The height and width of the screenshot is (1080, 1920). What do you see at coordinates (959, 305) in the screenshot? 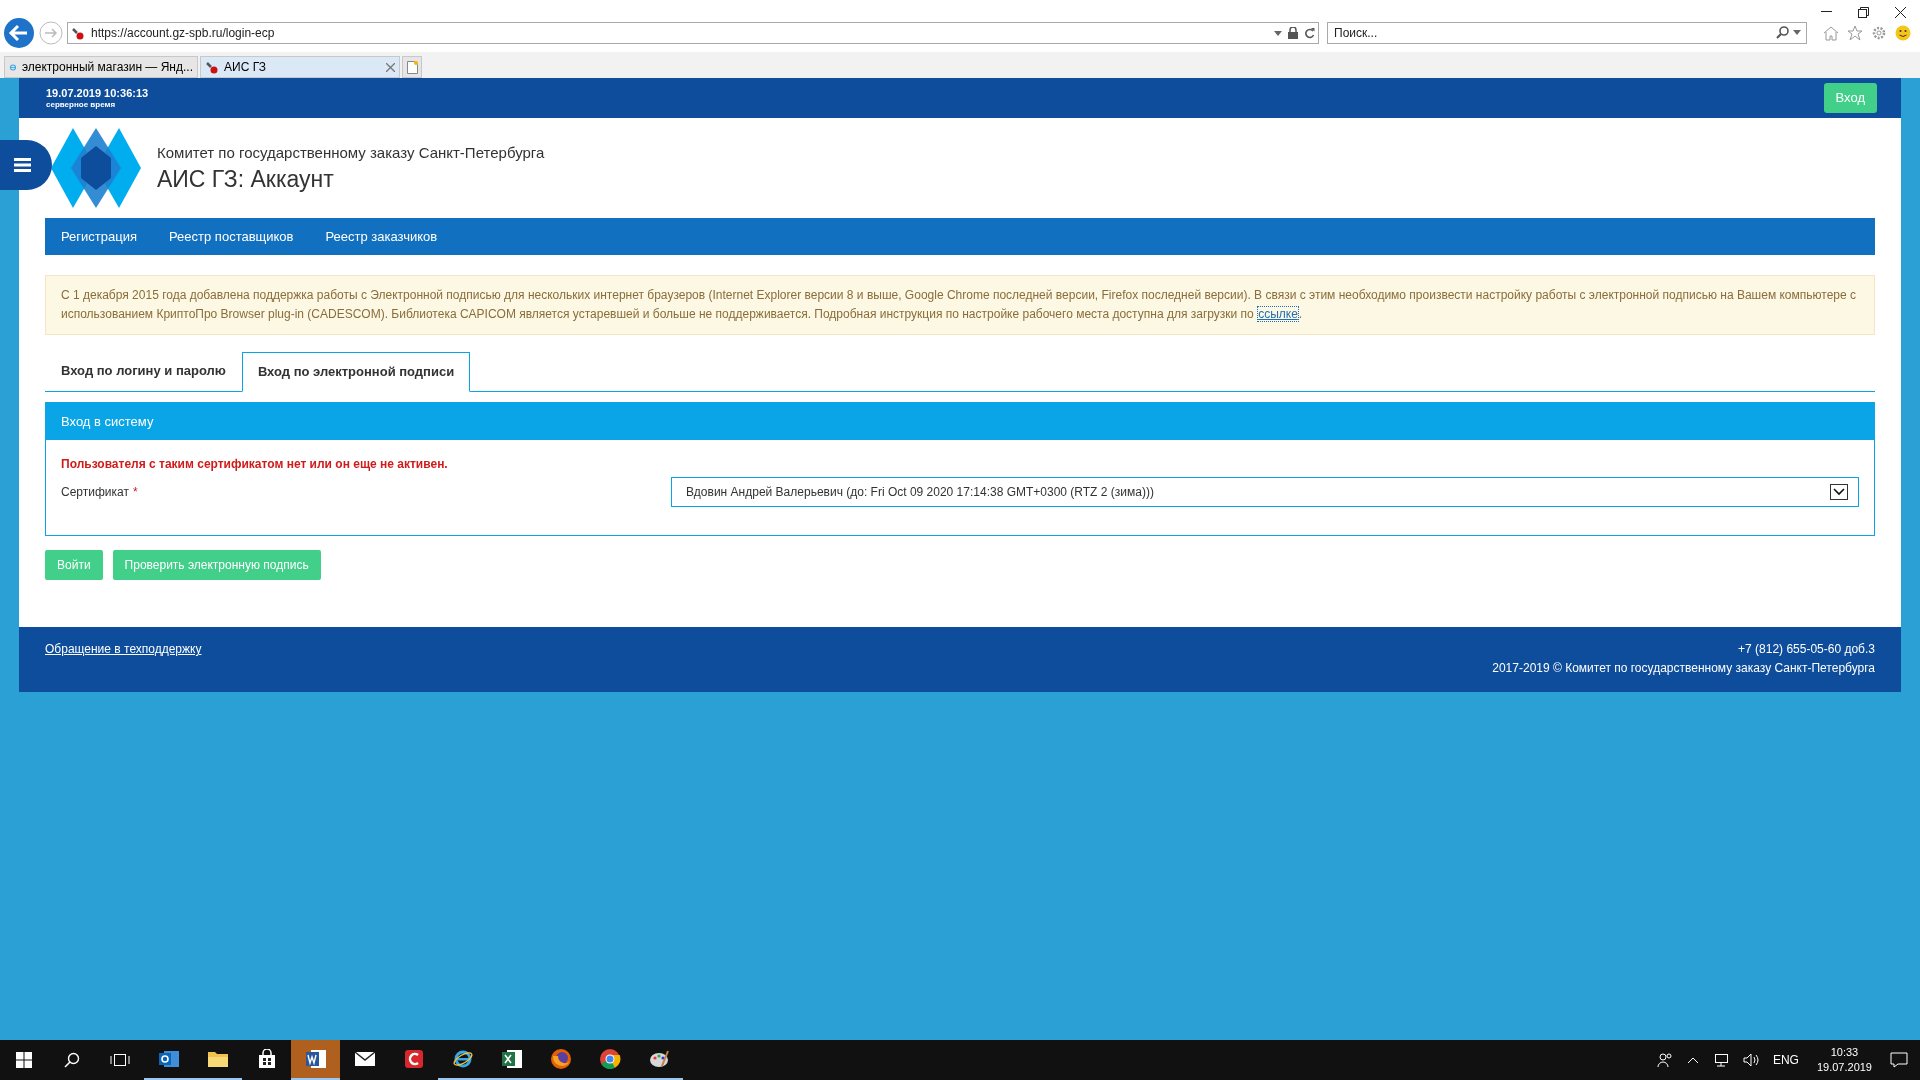
I see `notice-text: С 1 декабря 2015 года добавлена поддержка работы с Электронной подписью для нескольких интернет браузеров (Internet Explorer версии 8 и выше, Google Chrome последней версии, Firefox последней версии). В связи с этим необходимо произвести настройку работы с электронной подписью на Вашем компьютере с использованием КриптоПро Browser plug-in (CADESCOM). Библиотека CAPICOM является устаревшей и больше не поддерживается. Подробная инструкция по настройке рабочего места доступна для загрузки по ссылке.` at bounding box center [959, 305].